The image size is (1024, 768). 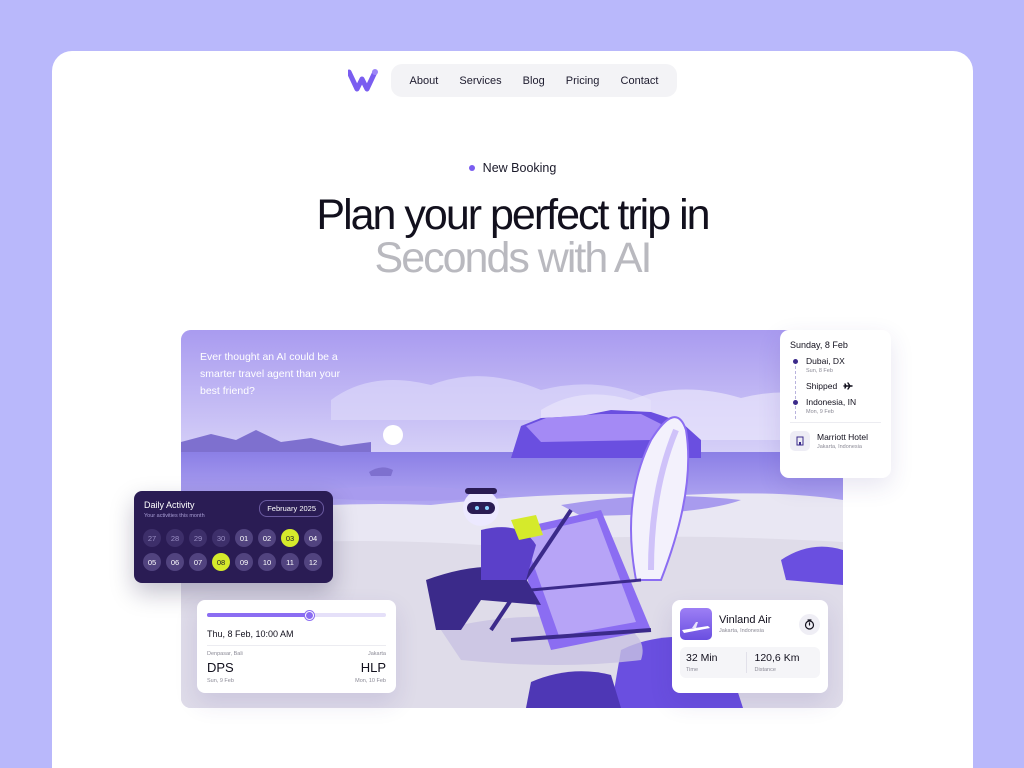 I want to click on day-chip: 30, so click(x=221, y=538).